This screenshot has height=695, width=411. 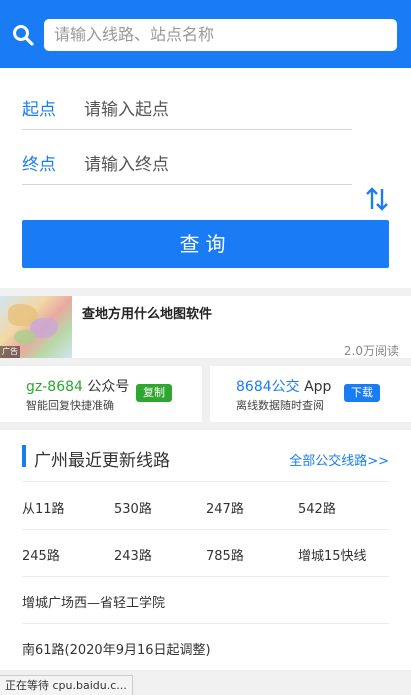 I want to click on wechat-promo: gz-8684 公众号 智能回复快捷准确 复制, so click(x=101, y=394).